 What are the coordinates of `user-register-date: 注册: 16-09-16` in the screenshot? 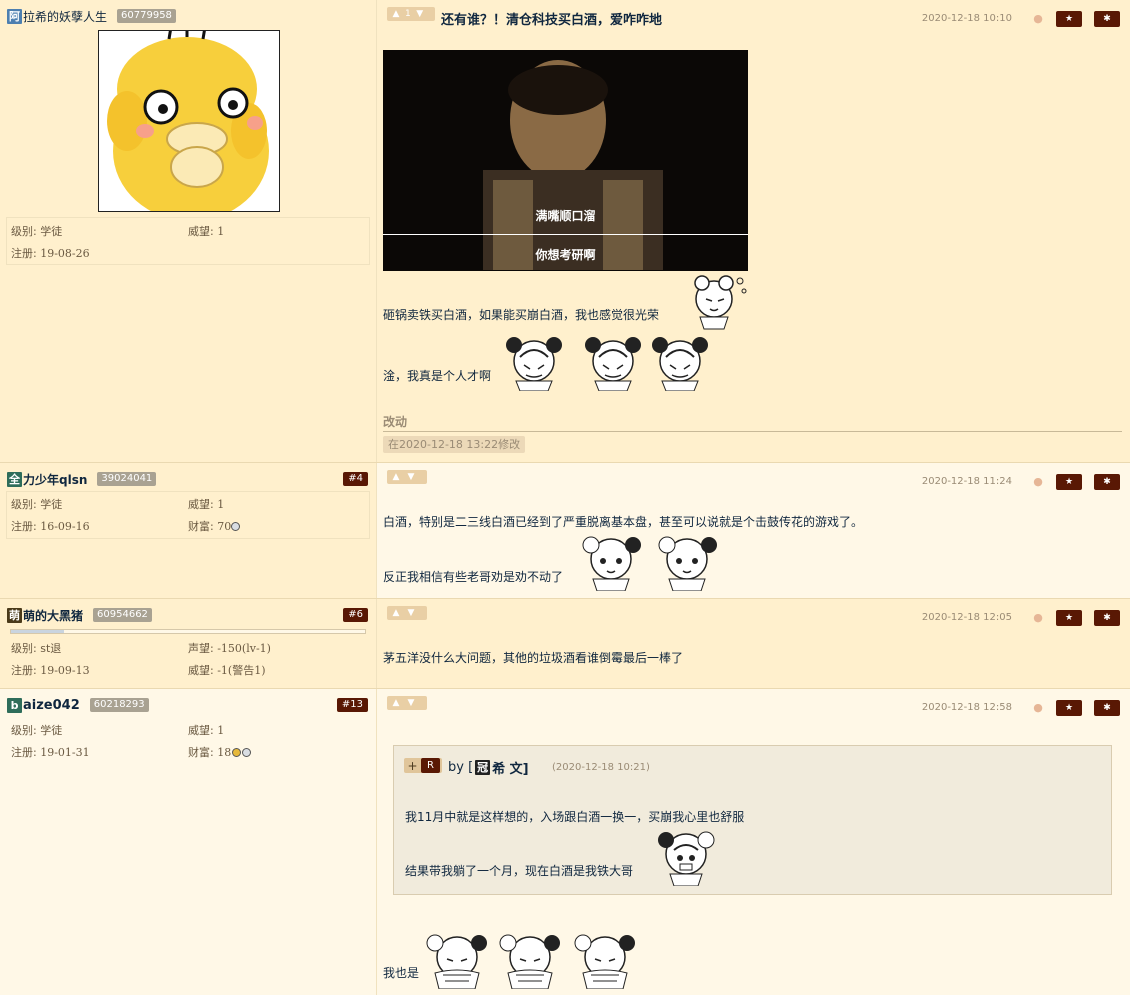 It's located at (50, 526).